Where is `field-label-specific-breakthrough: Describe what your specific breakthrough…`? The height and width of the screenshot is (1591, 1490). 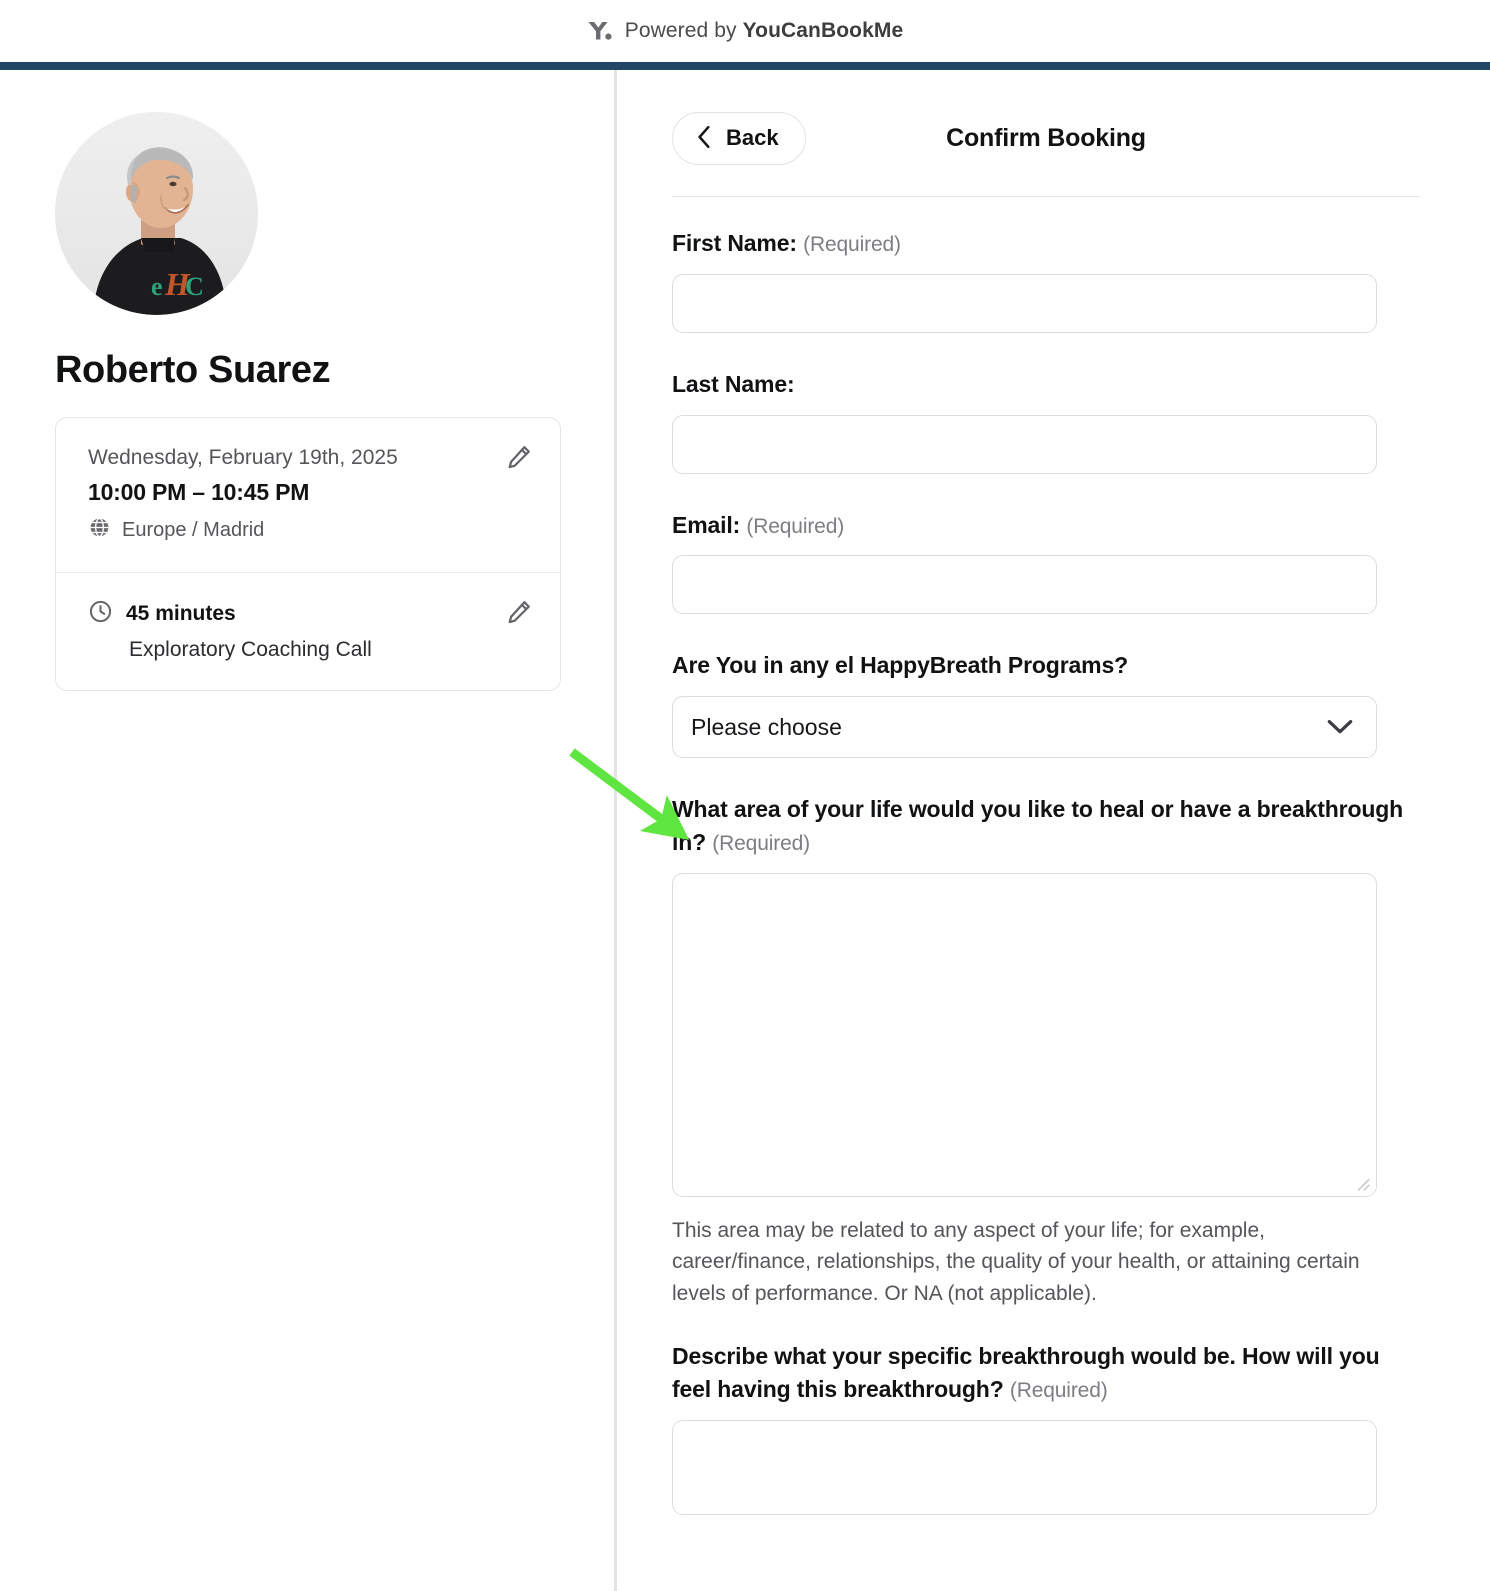 field-label-specific-breakthrough: Describe what your specific breakthrough… is located at coordinates (1046, 1372).